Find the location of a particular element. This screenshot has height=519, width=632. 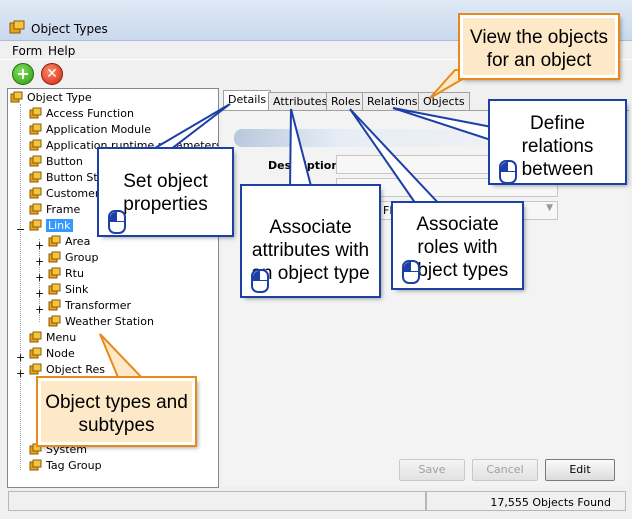

callout-associate-attributes: Associate attributes with an object type is located at coordinates (310, 241).